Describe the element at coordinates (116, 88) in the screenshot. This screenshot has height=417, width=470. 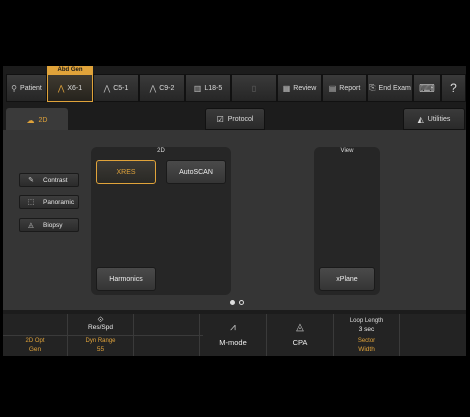
I see `transducer-c51-button: ⋀ C5-1` at that location.